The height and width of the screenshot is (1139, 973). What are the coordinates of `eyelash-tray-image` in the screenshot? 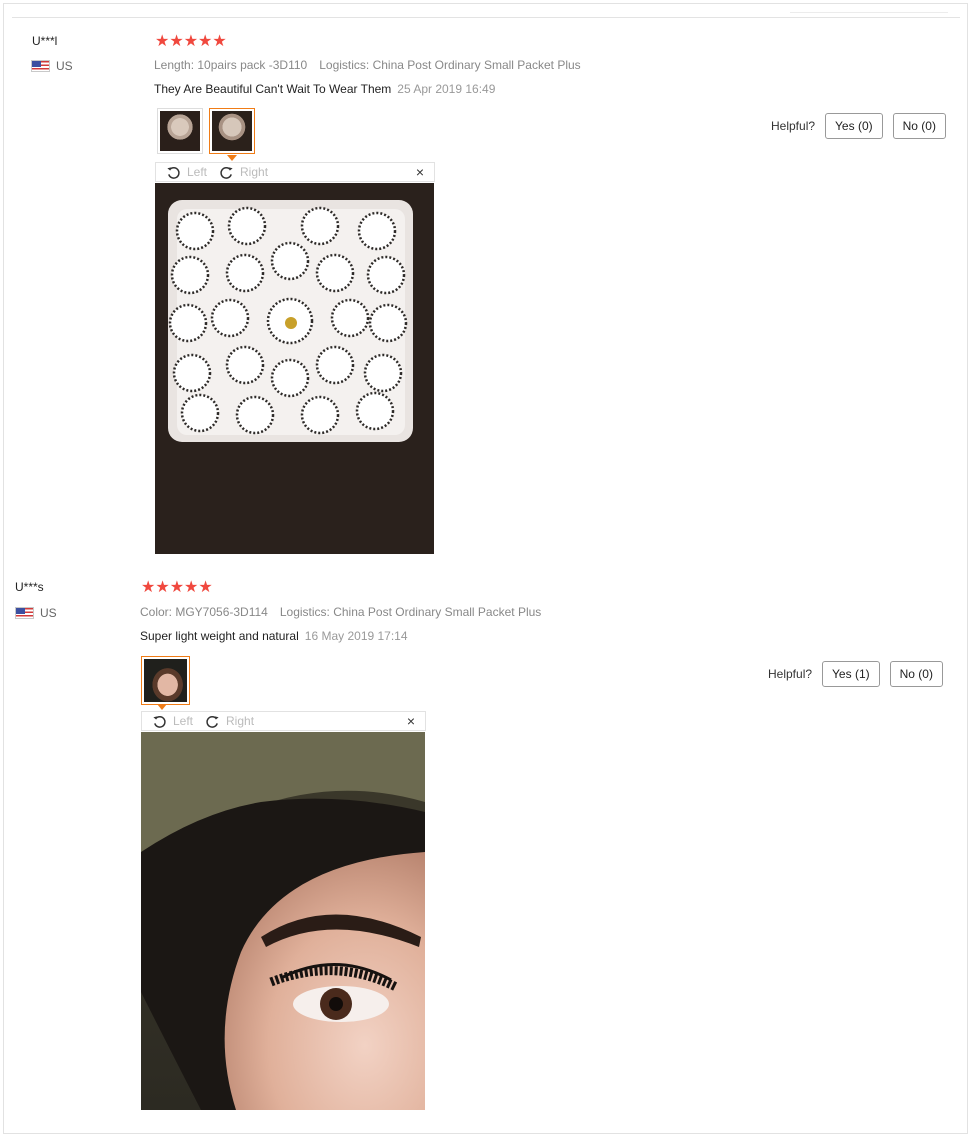 It's located at (294, 368).